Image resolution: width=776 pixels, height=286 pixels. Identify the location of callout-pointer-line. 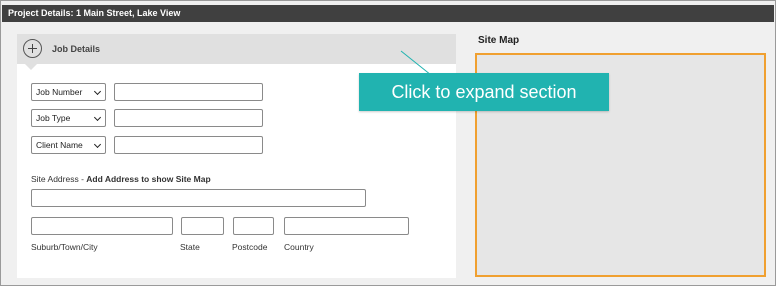
(416, 63).